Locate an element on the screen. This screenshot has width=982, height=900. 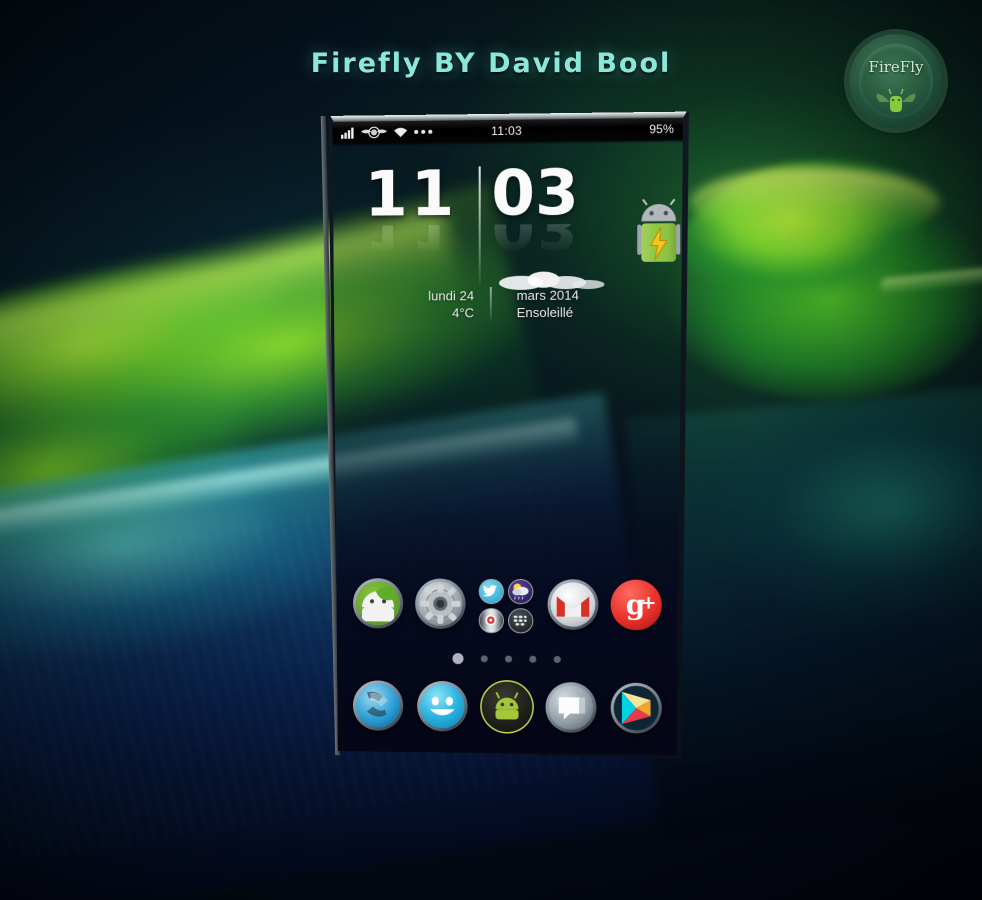
app-icon-gmail is located at coordinates (573, 604).